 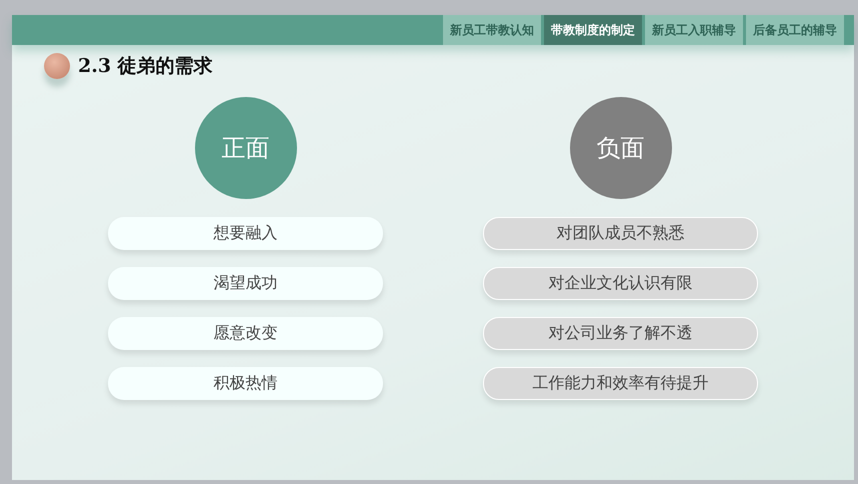 What do you see at coordinates (492, 30) in the screenshot?
I see `nav-tab: 新员工带教认知` at bounding box center [492, 30].